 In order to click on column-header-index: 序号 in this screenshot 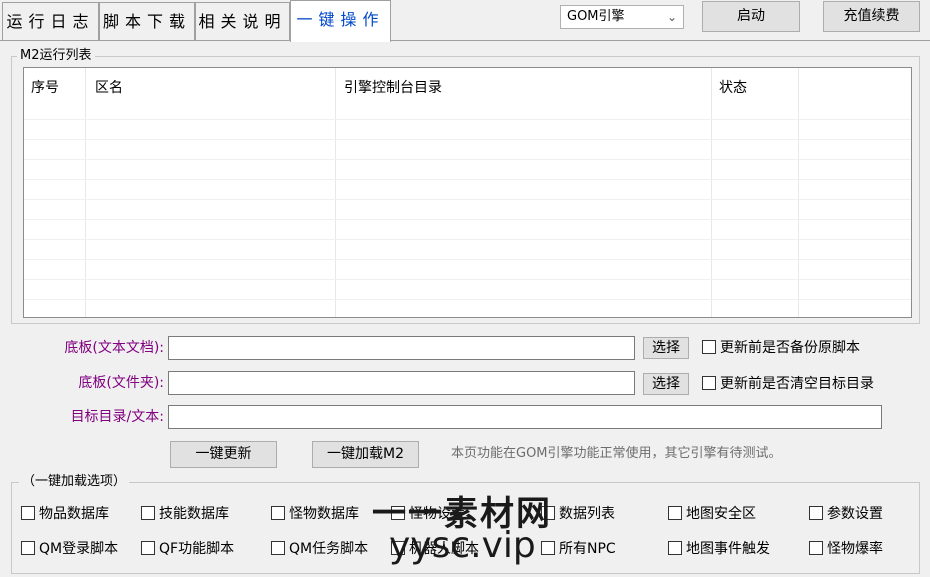, I will do `click(45, 87)`.